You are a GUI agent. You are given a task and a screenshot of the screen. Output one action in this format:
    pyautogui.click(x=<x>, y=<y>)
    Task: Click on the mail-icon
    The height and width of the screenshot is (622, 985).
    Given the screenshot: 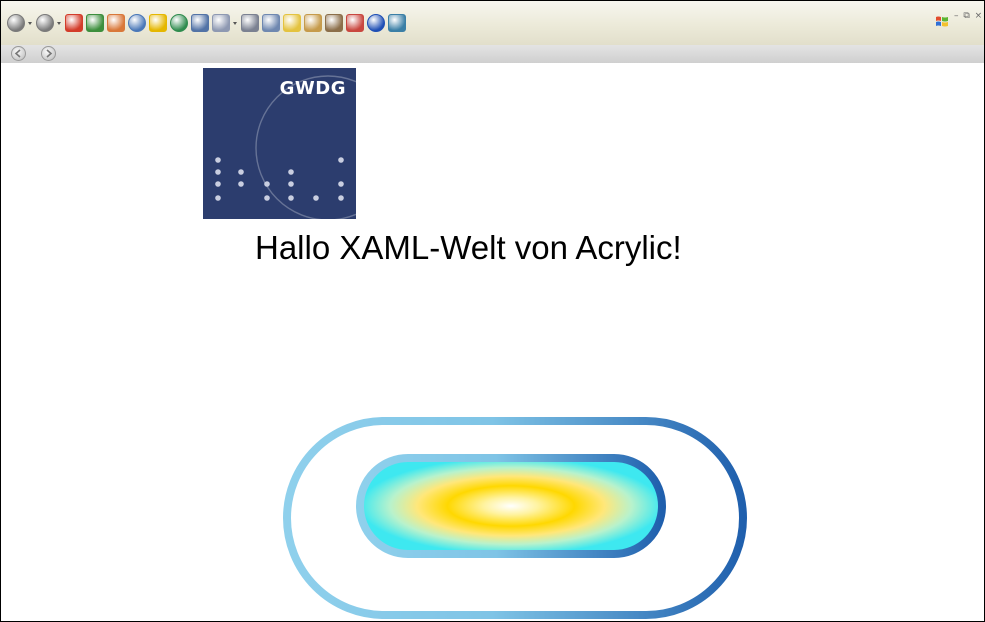 What is the action you would take?
    pyautogui.click(x=221, y=23)
    